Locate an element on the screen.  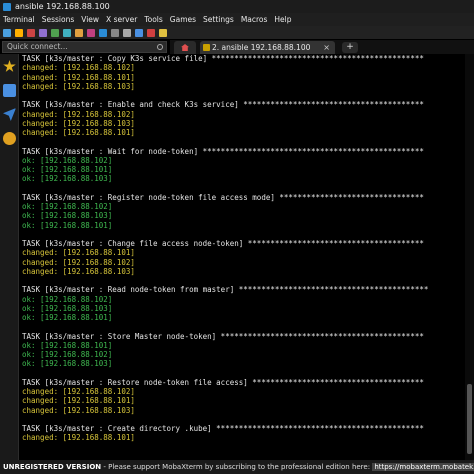
new-tab-button: + is located at coordinates (350, 47).